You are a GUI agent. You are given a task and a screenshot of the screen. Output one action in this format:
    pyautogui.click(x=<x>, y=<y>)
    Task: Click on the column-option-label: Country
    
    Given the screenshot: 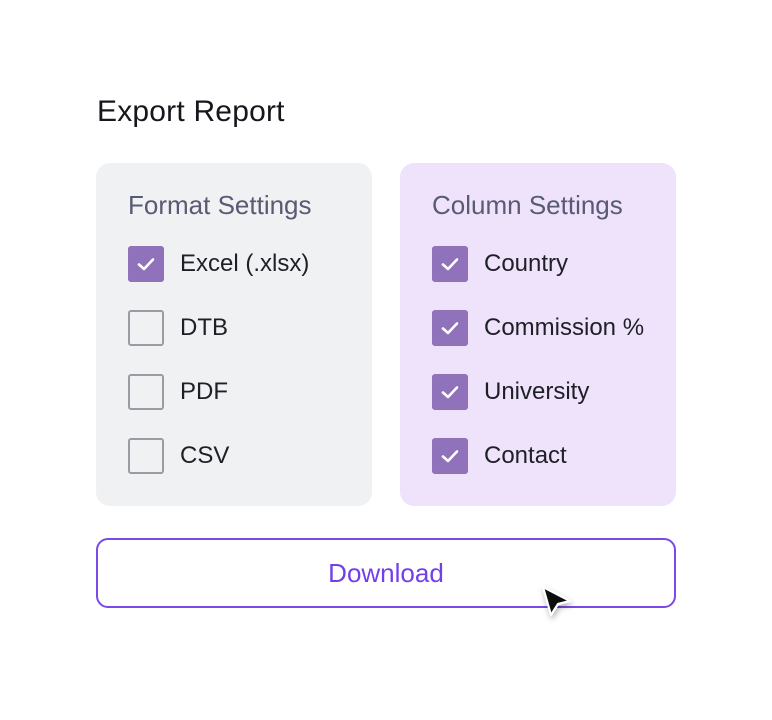 What is the action you would take?
    pyautogui.click(x=526, y=263)
    